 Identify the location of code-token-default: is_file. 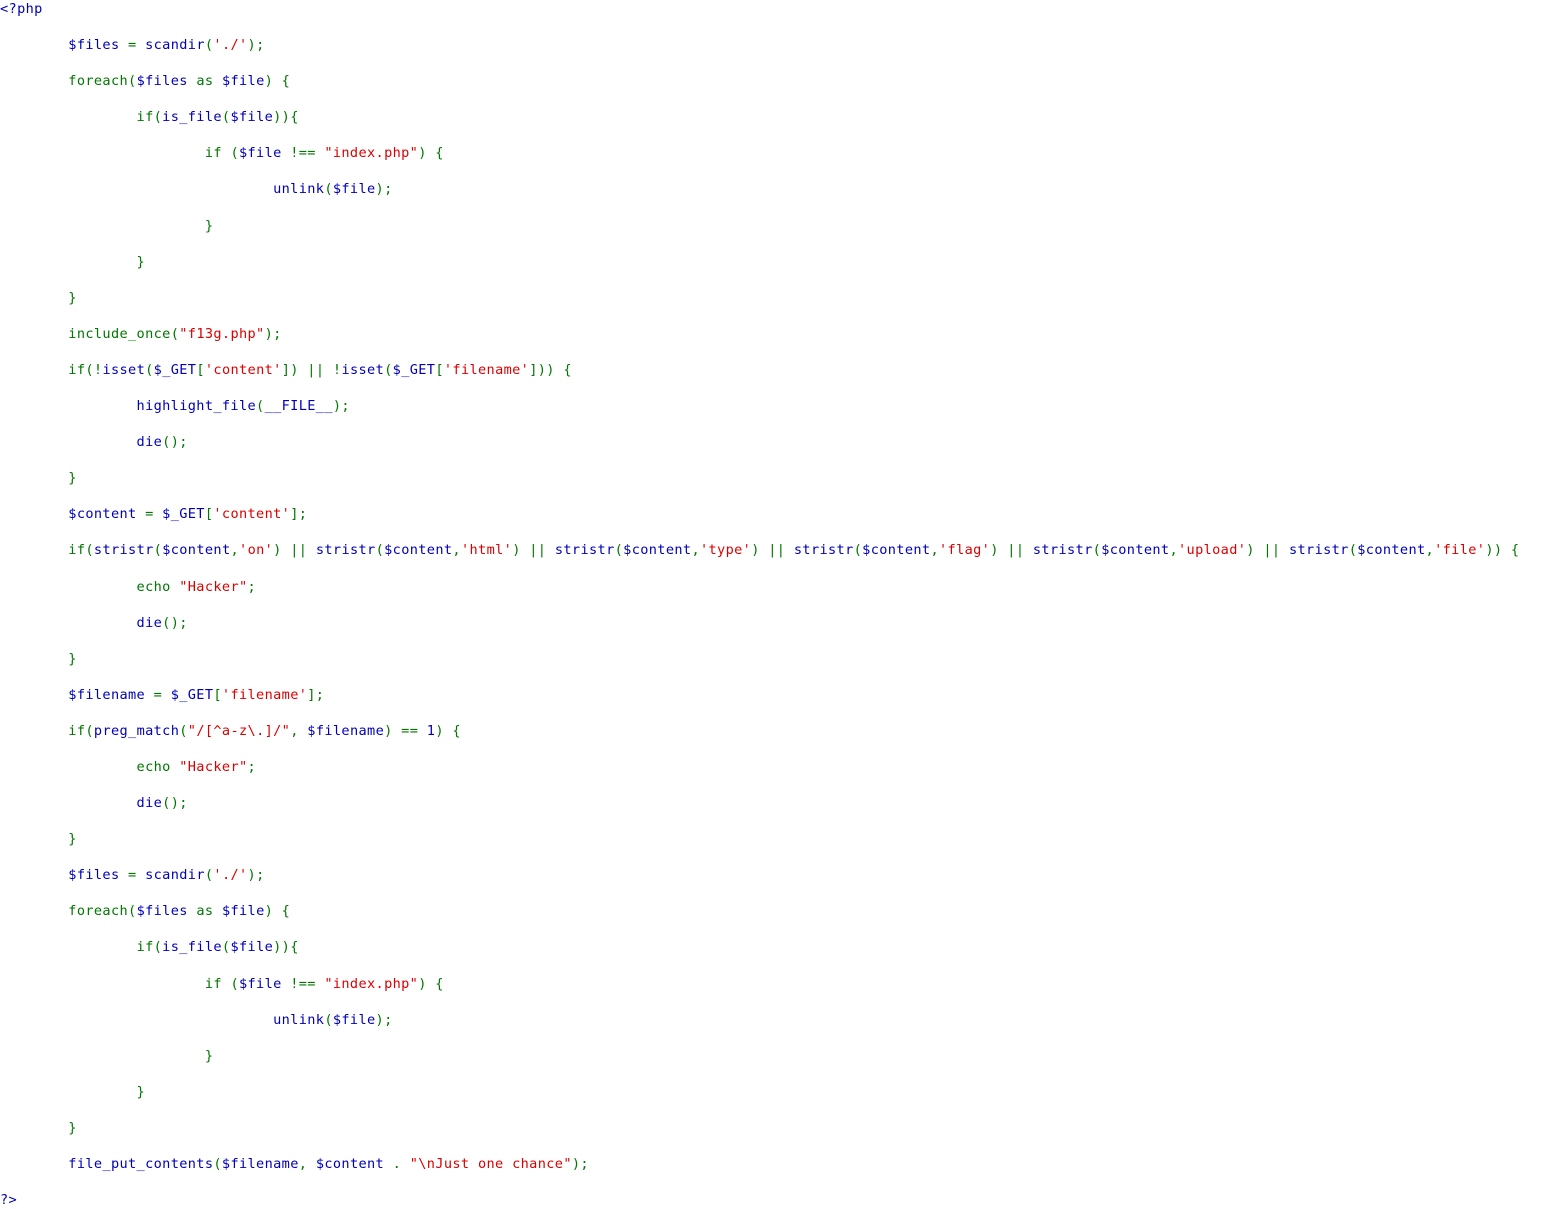
(192, 117).